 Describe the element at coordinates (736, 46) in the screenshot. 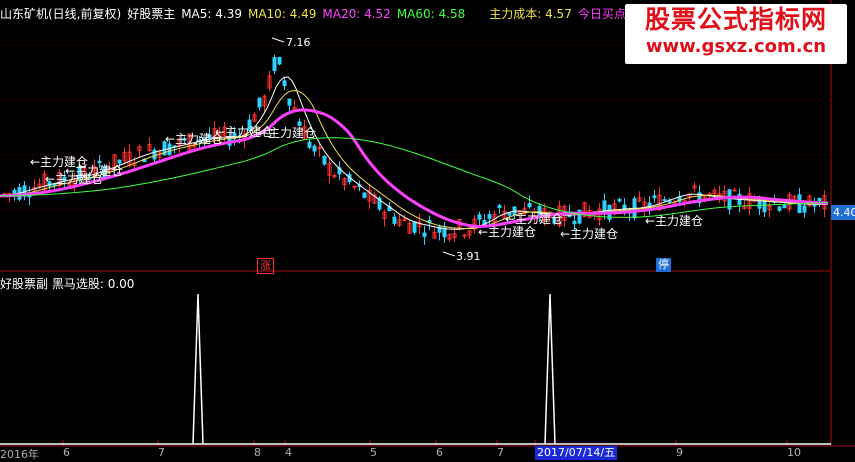

I see `watermark-url: www.gsxz.com.cn` at that location.